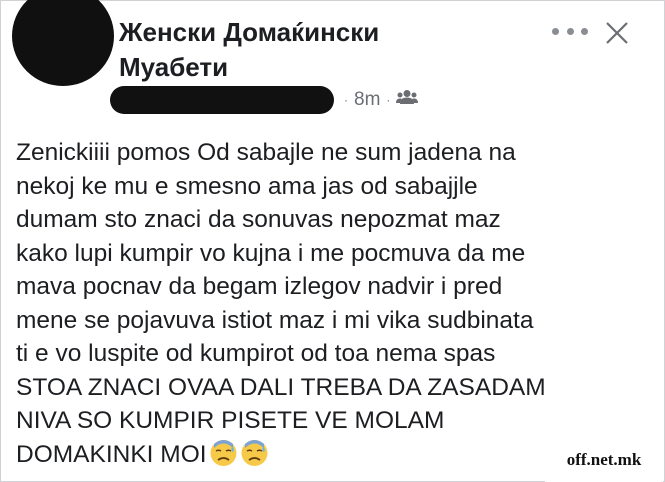  What do you see at coordinates (230, 420) in the screenshot?
I see `post-line: NIVA SO KUMPIR PISETE VE MOLAM` at bounding box center [230, 420].